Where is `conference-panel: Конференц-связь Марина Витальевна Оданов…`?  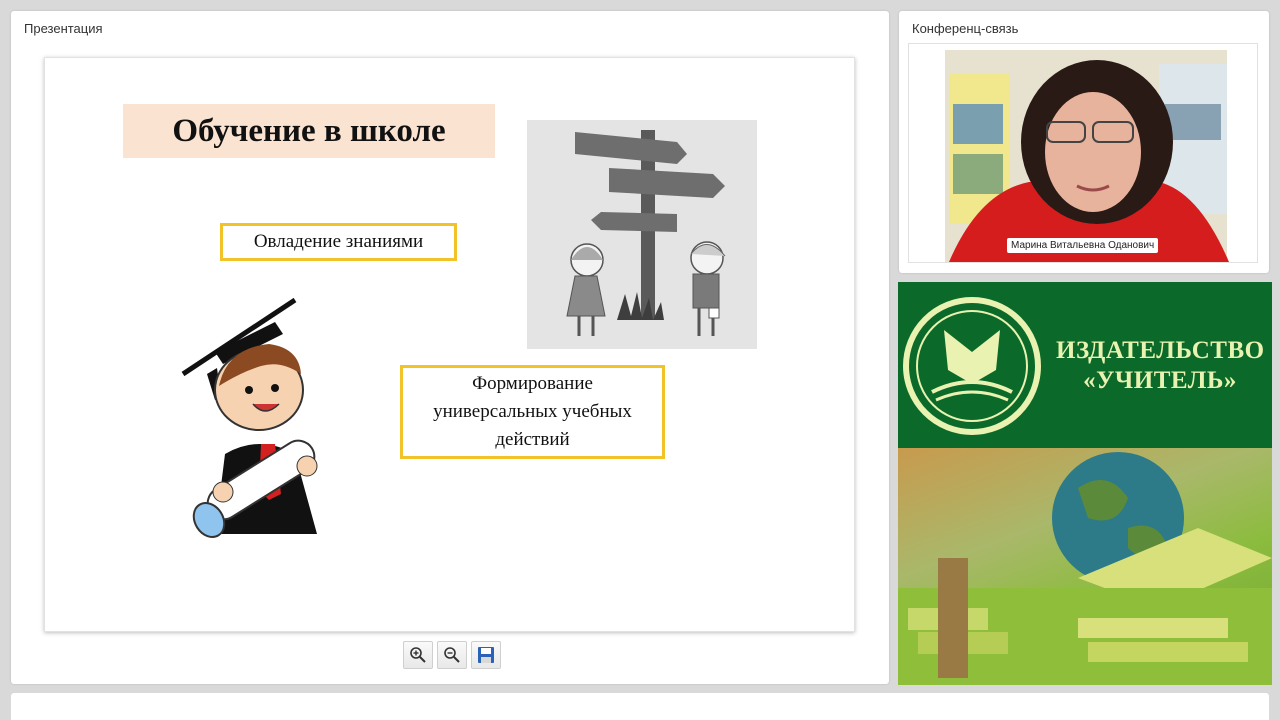 conference-panel: Конференц-связь Марина Витальевна Оданов… is located at coordinates (1084, 142).